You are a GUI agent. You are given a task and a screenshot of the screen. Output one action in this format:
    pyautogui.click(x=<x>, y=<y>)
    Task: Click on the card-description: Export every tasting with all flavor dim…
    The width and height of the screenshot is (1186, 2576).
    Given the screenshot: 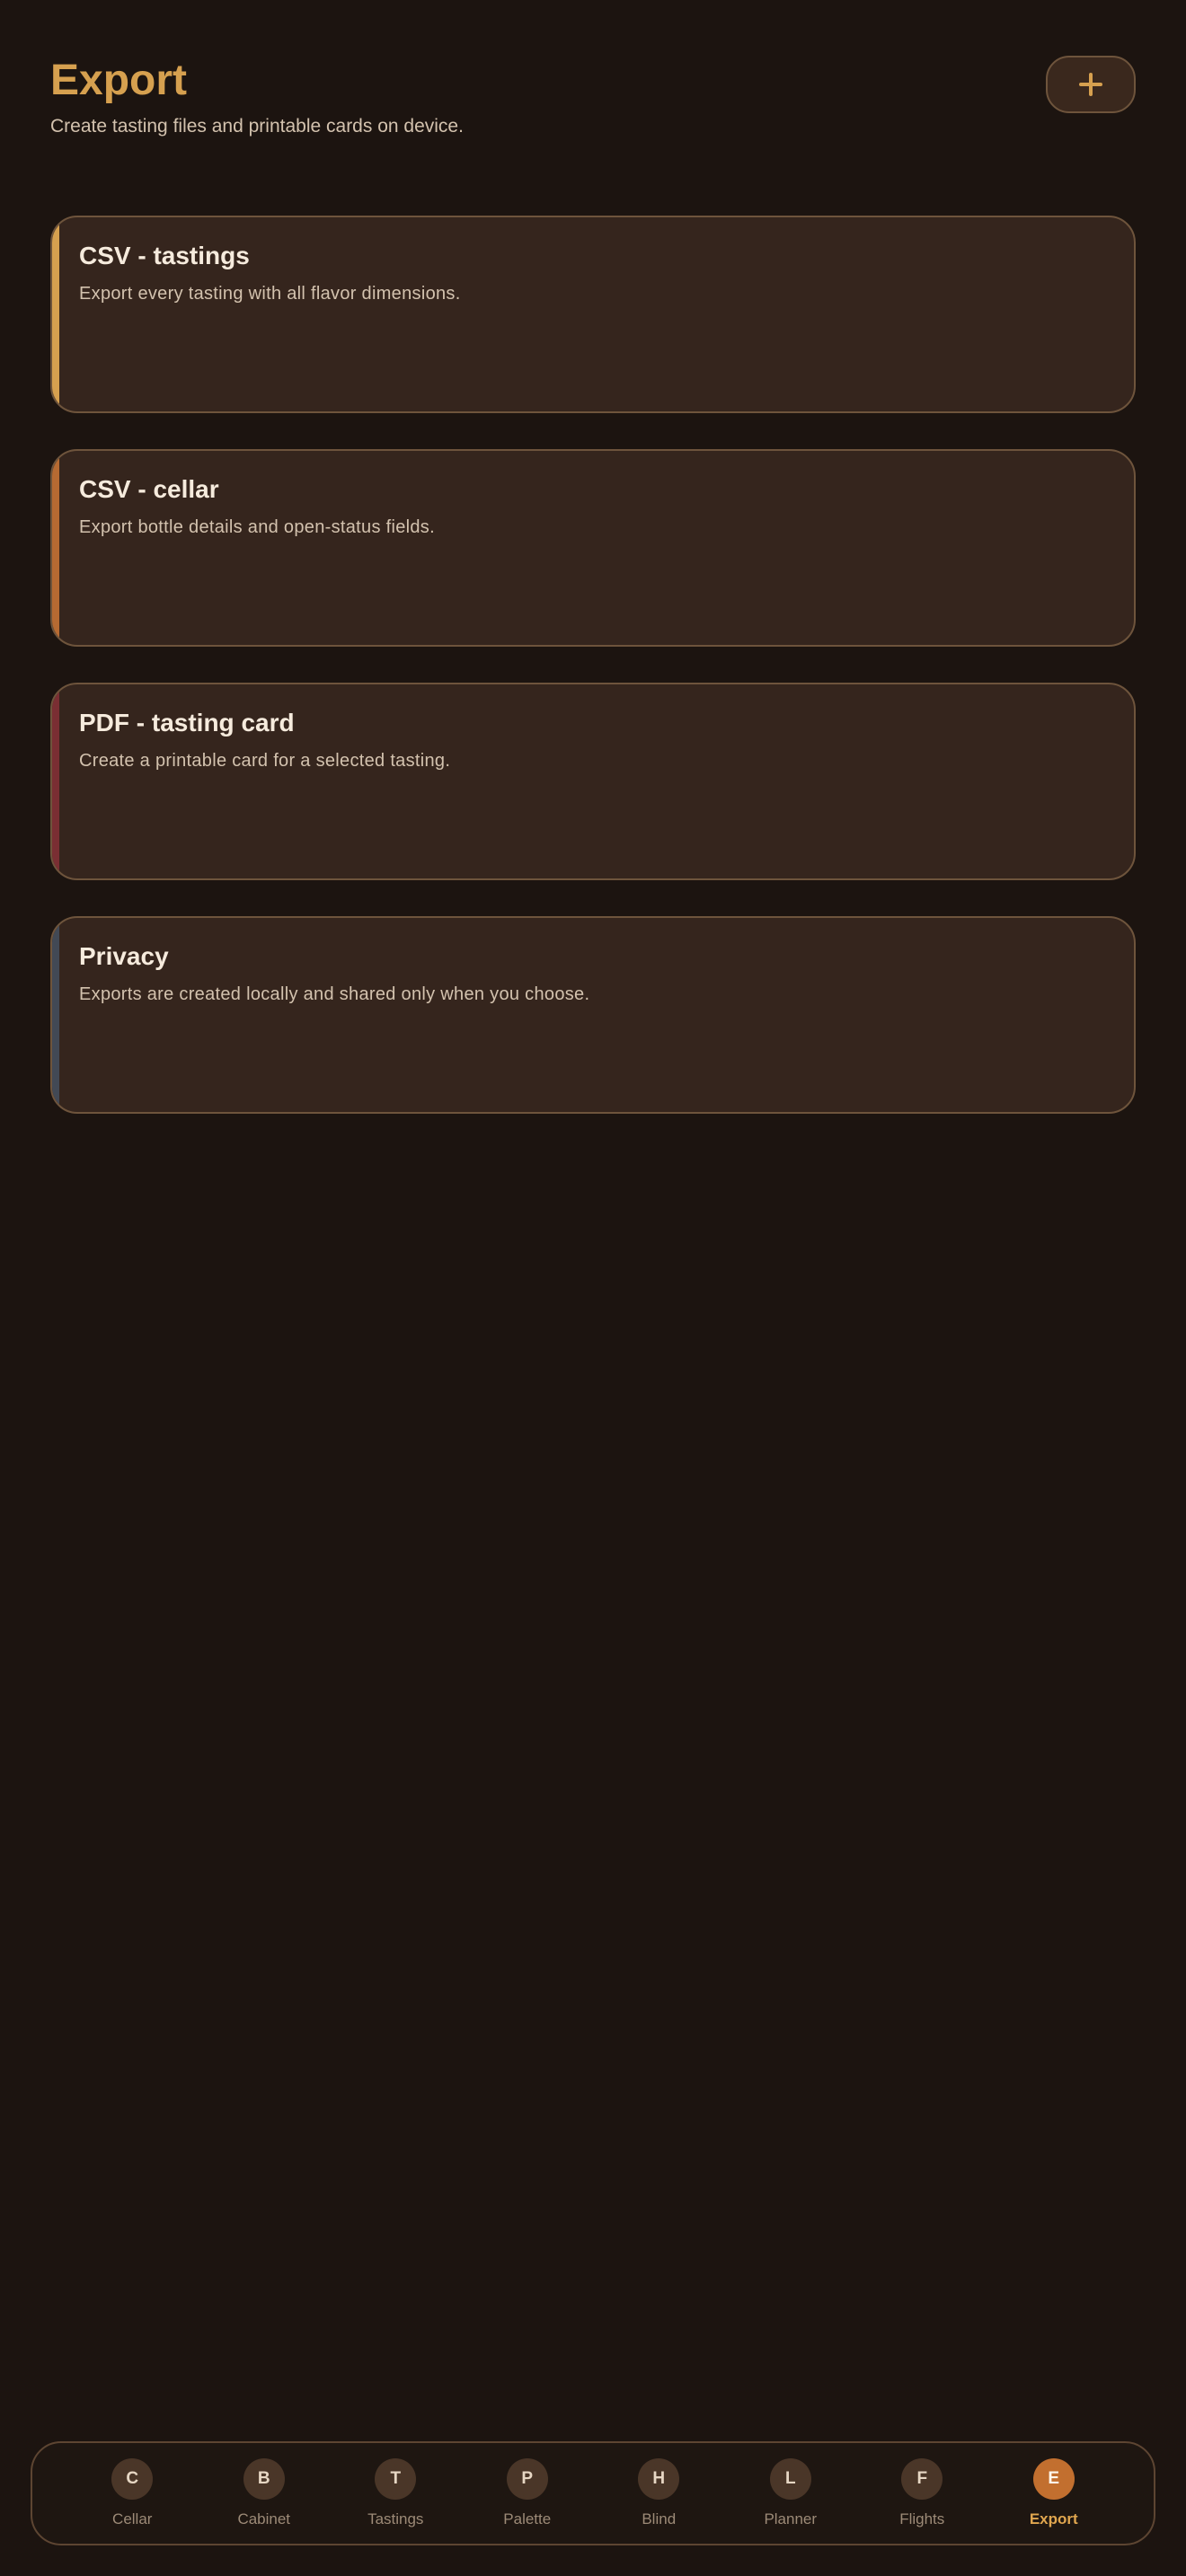 What is the action you would take?
    pyautogui.click(x=270, y=294)
    